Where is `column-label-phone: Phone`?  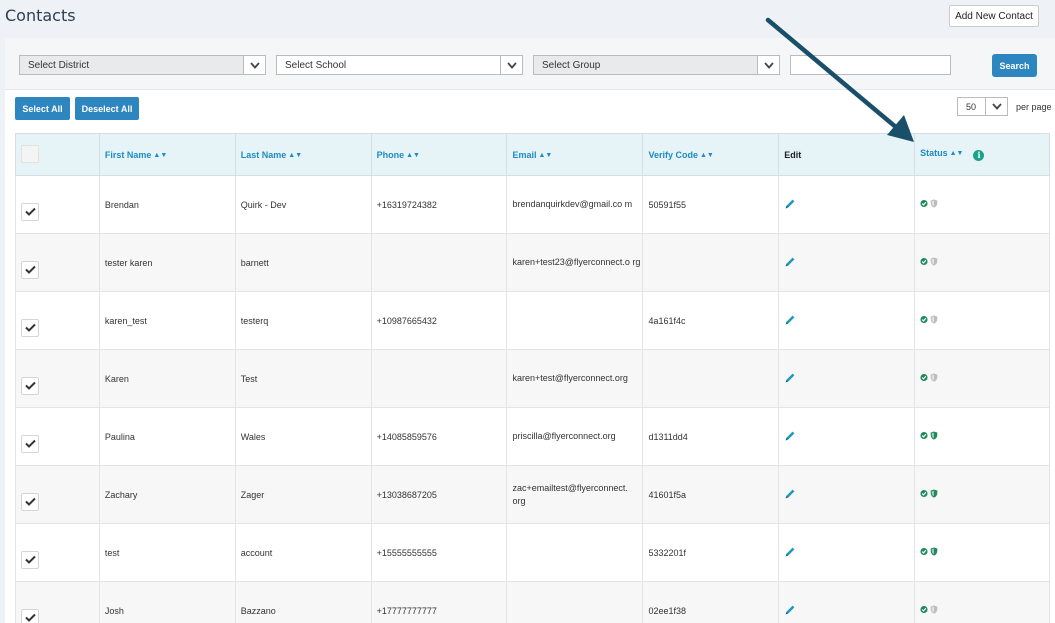 column-label-phone: Phone is located at coordinates (390, 154).